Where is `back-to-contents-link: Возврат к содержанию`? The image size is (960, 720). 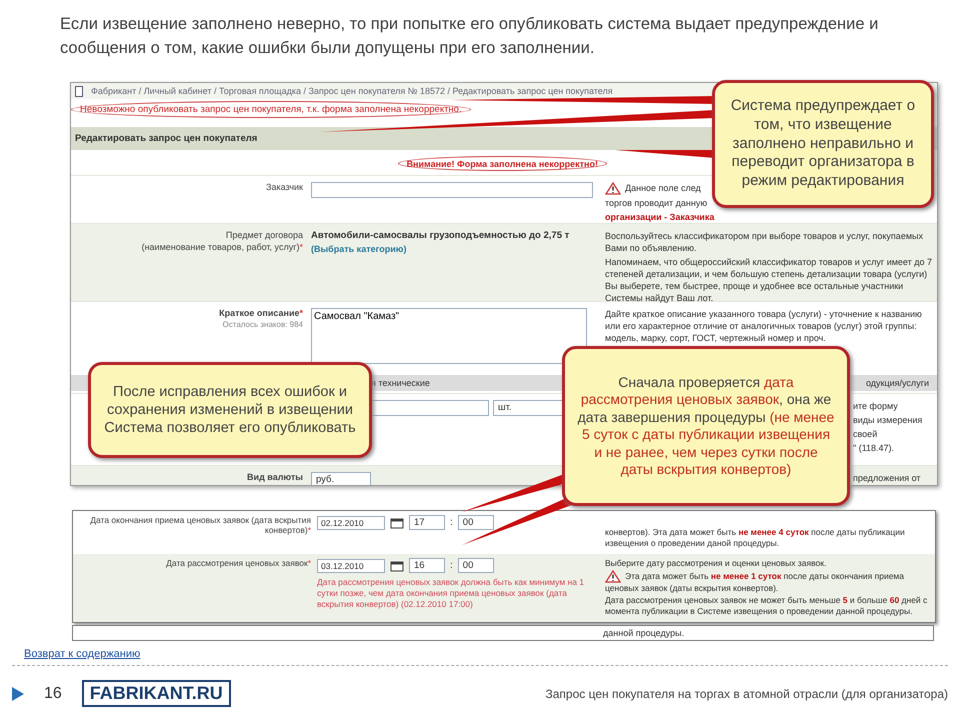 back-to-contents-link: Возврат к содержанию is located at coordinates (82, 654).